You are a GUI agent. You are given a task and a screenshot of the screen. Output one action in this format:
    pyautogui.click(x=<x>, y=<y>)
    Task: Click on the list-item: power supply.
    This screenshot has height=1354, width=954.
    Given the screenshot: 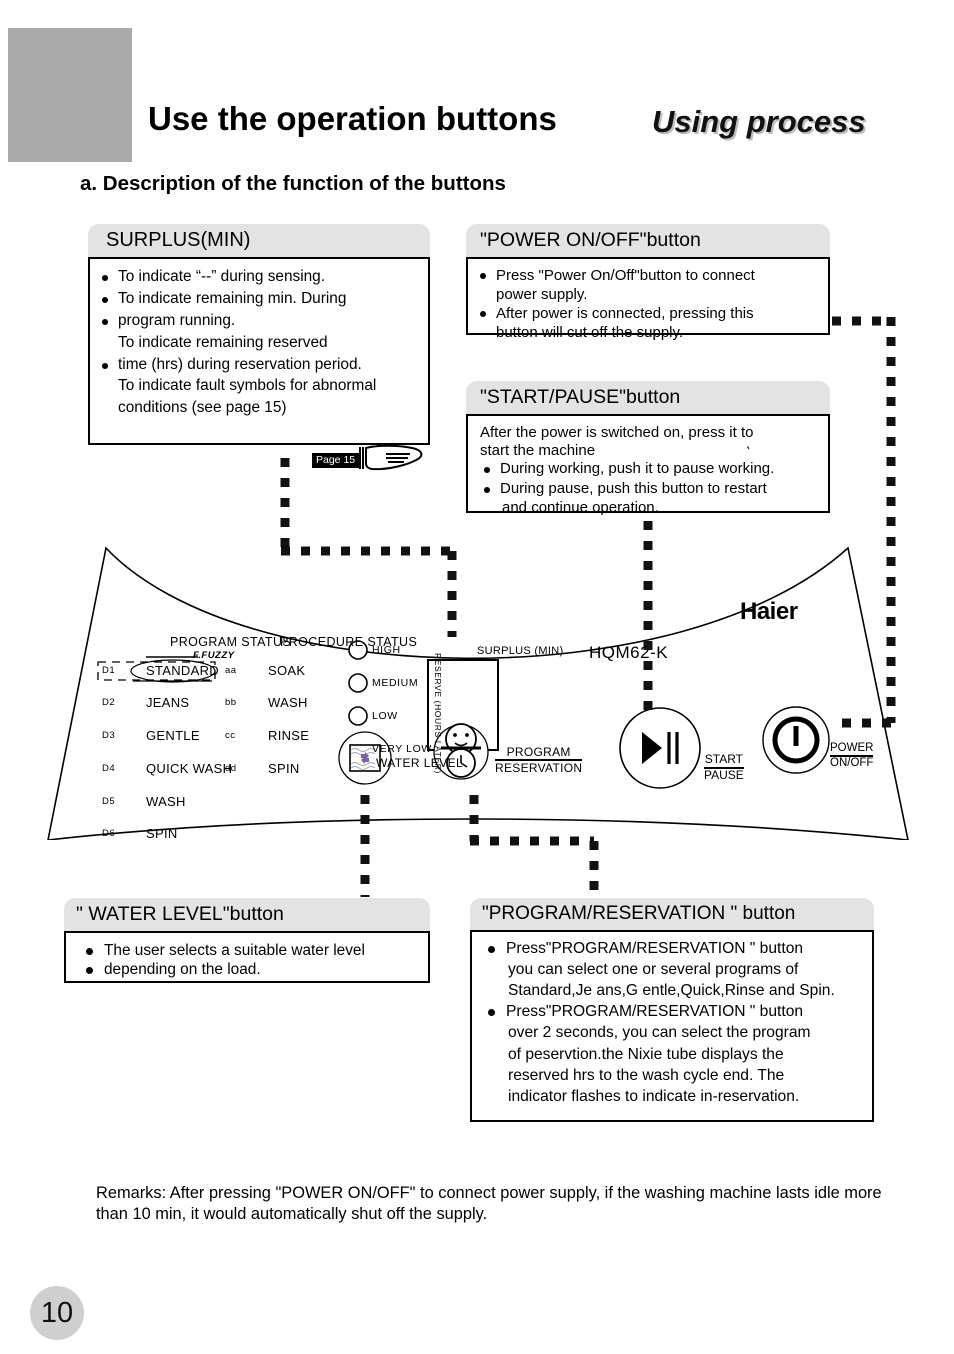 What is the action you would take?
    pyautogui.click(x=542, y=294)
    